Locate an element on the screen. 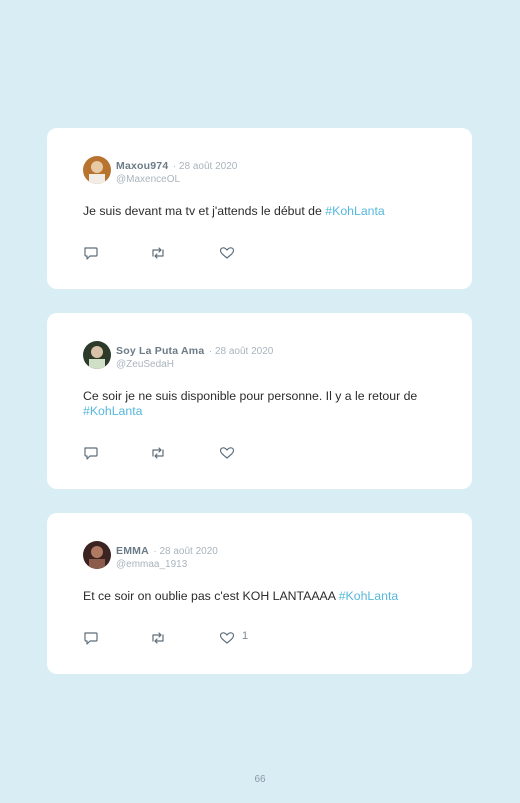 Image resolution: width=520 pixels, height=803 pixels. tweet-meta: EMMA · 28 août 2020 @emmaa_1913 is located at coordinates (167, 557).